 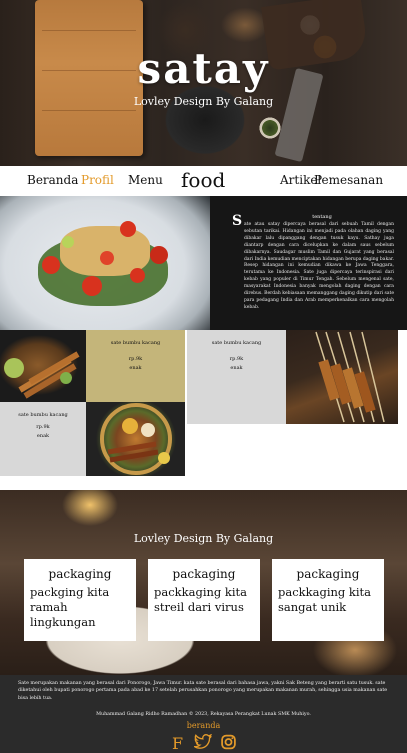 I want to click on footer-home-link: beranda, so click(x=203, y=725).